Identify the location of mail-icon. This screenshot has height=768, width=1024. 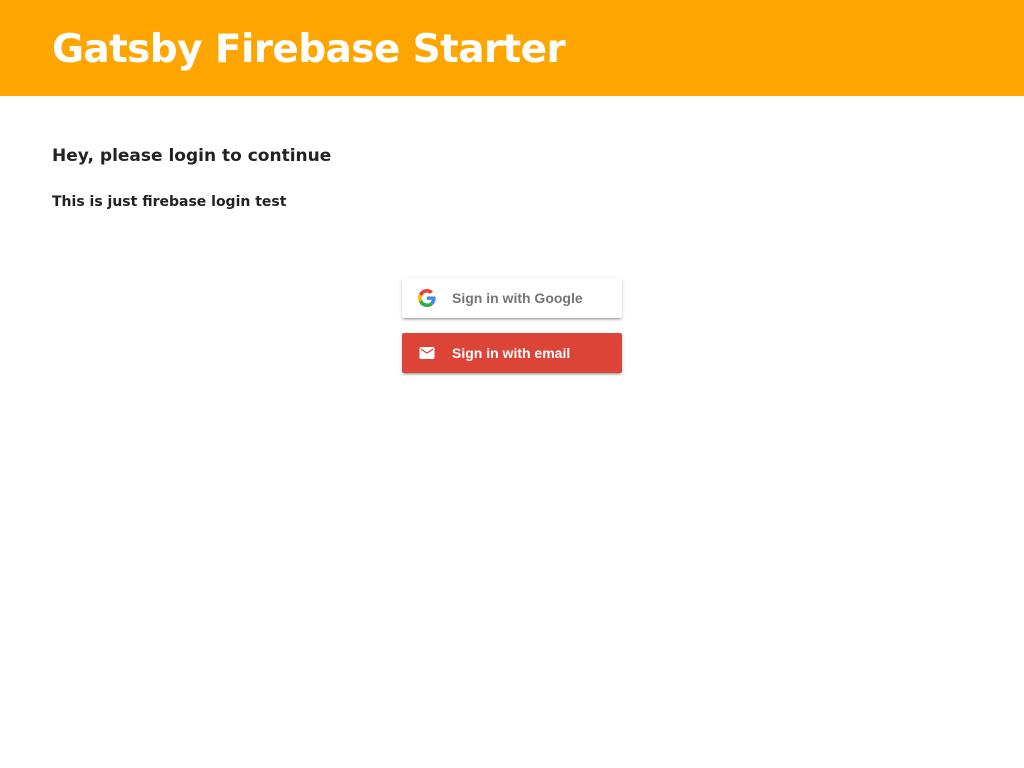
(427, 353).